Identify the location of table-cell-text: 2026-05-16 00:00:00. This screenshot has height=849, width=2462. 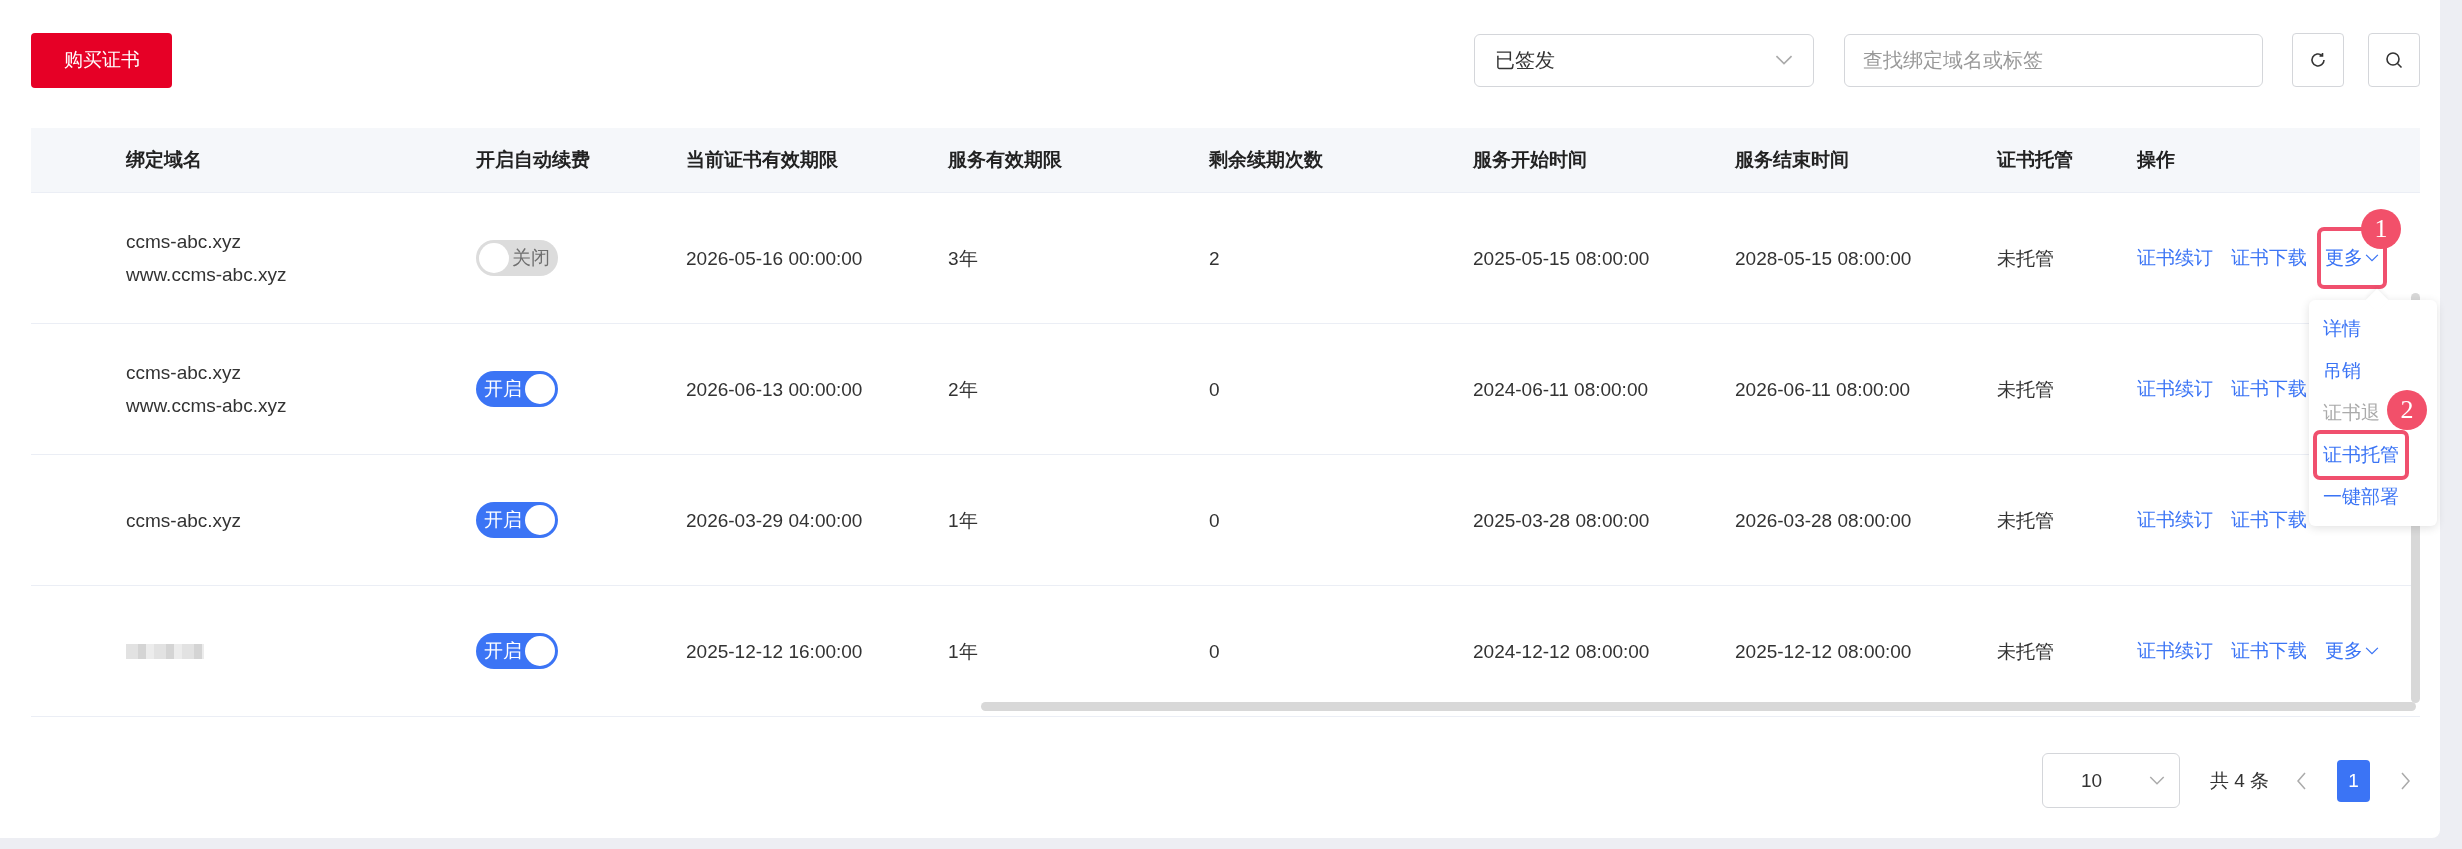
(775, 258).